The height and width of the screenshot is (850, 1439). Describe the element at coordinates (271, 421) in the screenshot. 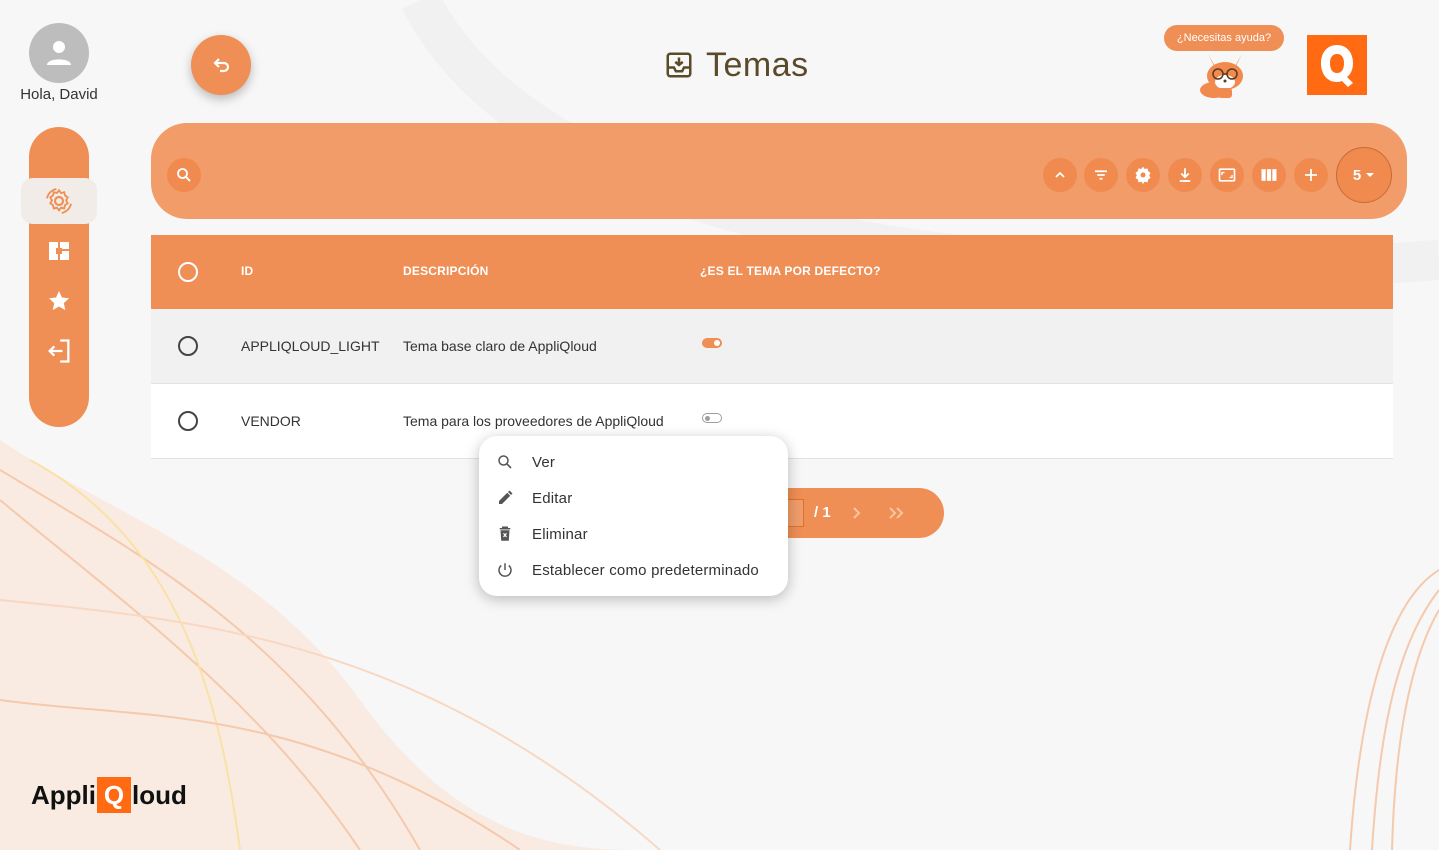

I see `cell-id: VENDOR` at that location.